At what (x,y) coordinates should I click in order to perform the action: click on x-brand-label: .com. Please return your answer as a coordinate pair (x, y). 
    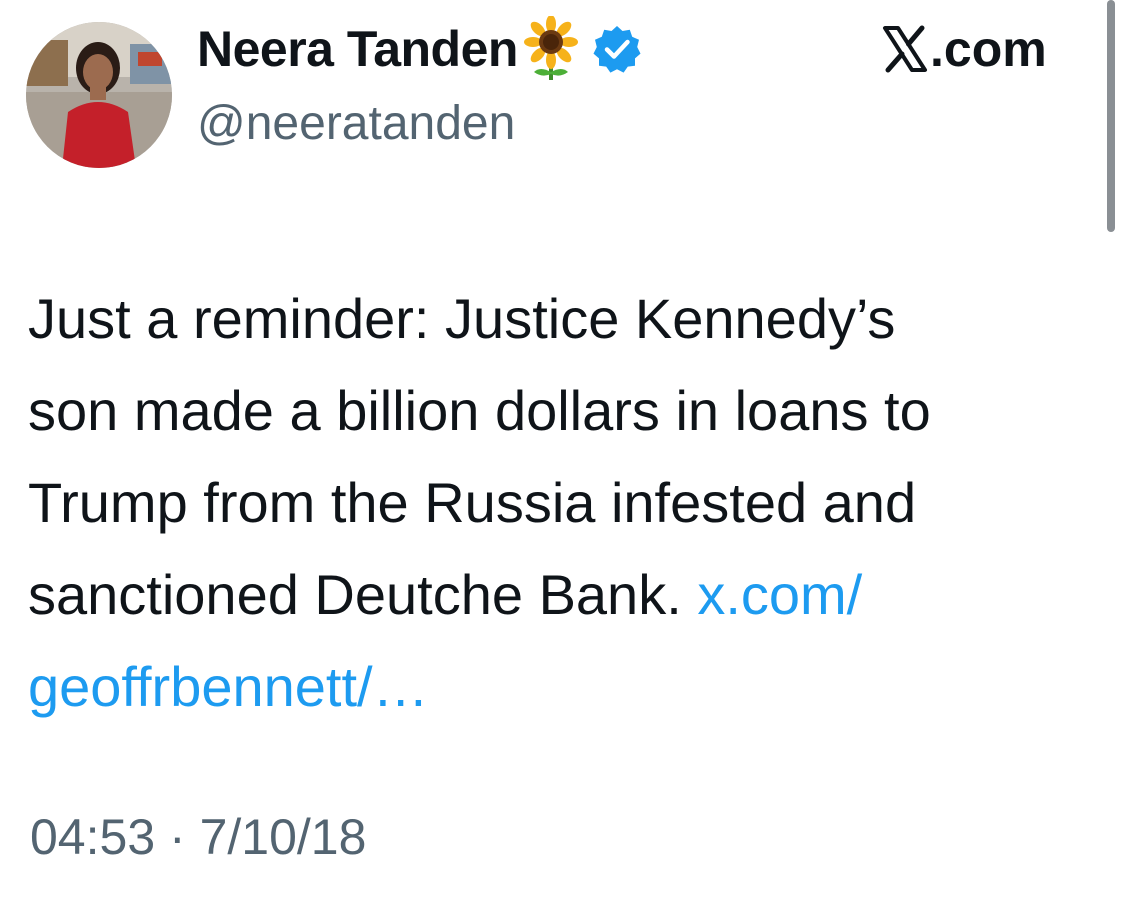
    Looking at the image, I should click on (964, 49).